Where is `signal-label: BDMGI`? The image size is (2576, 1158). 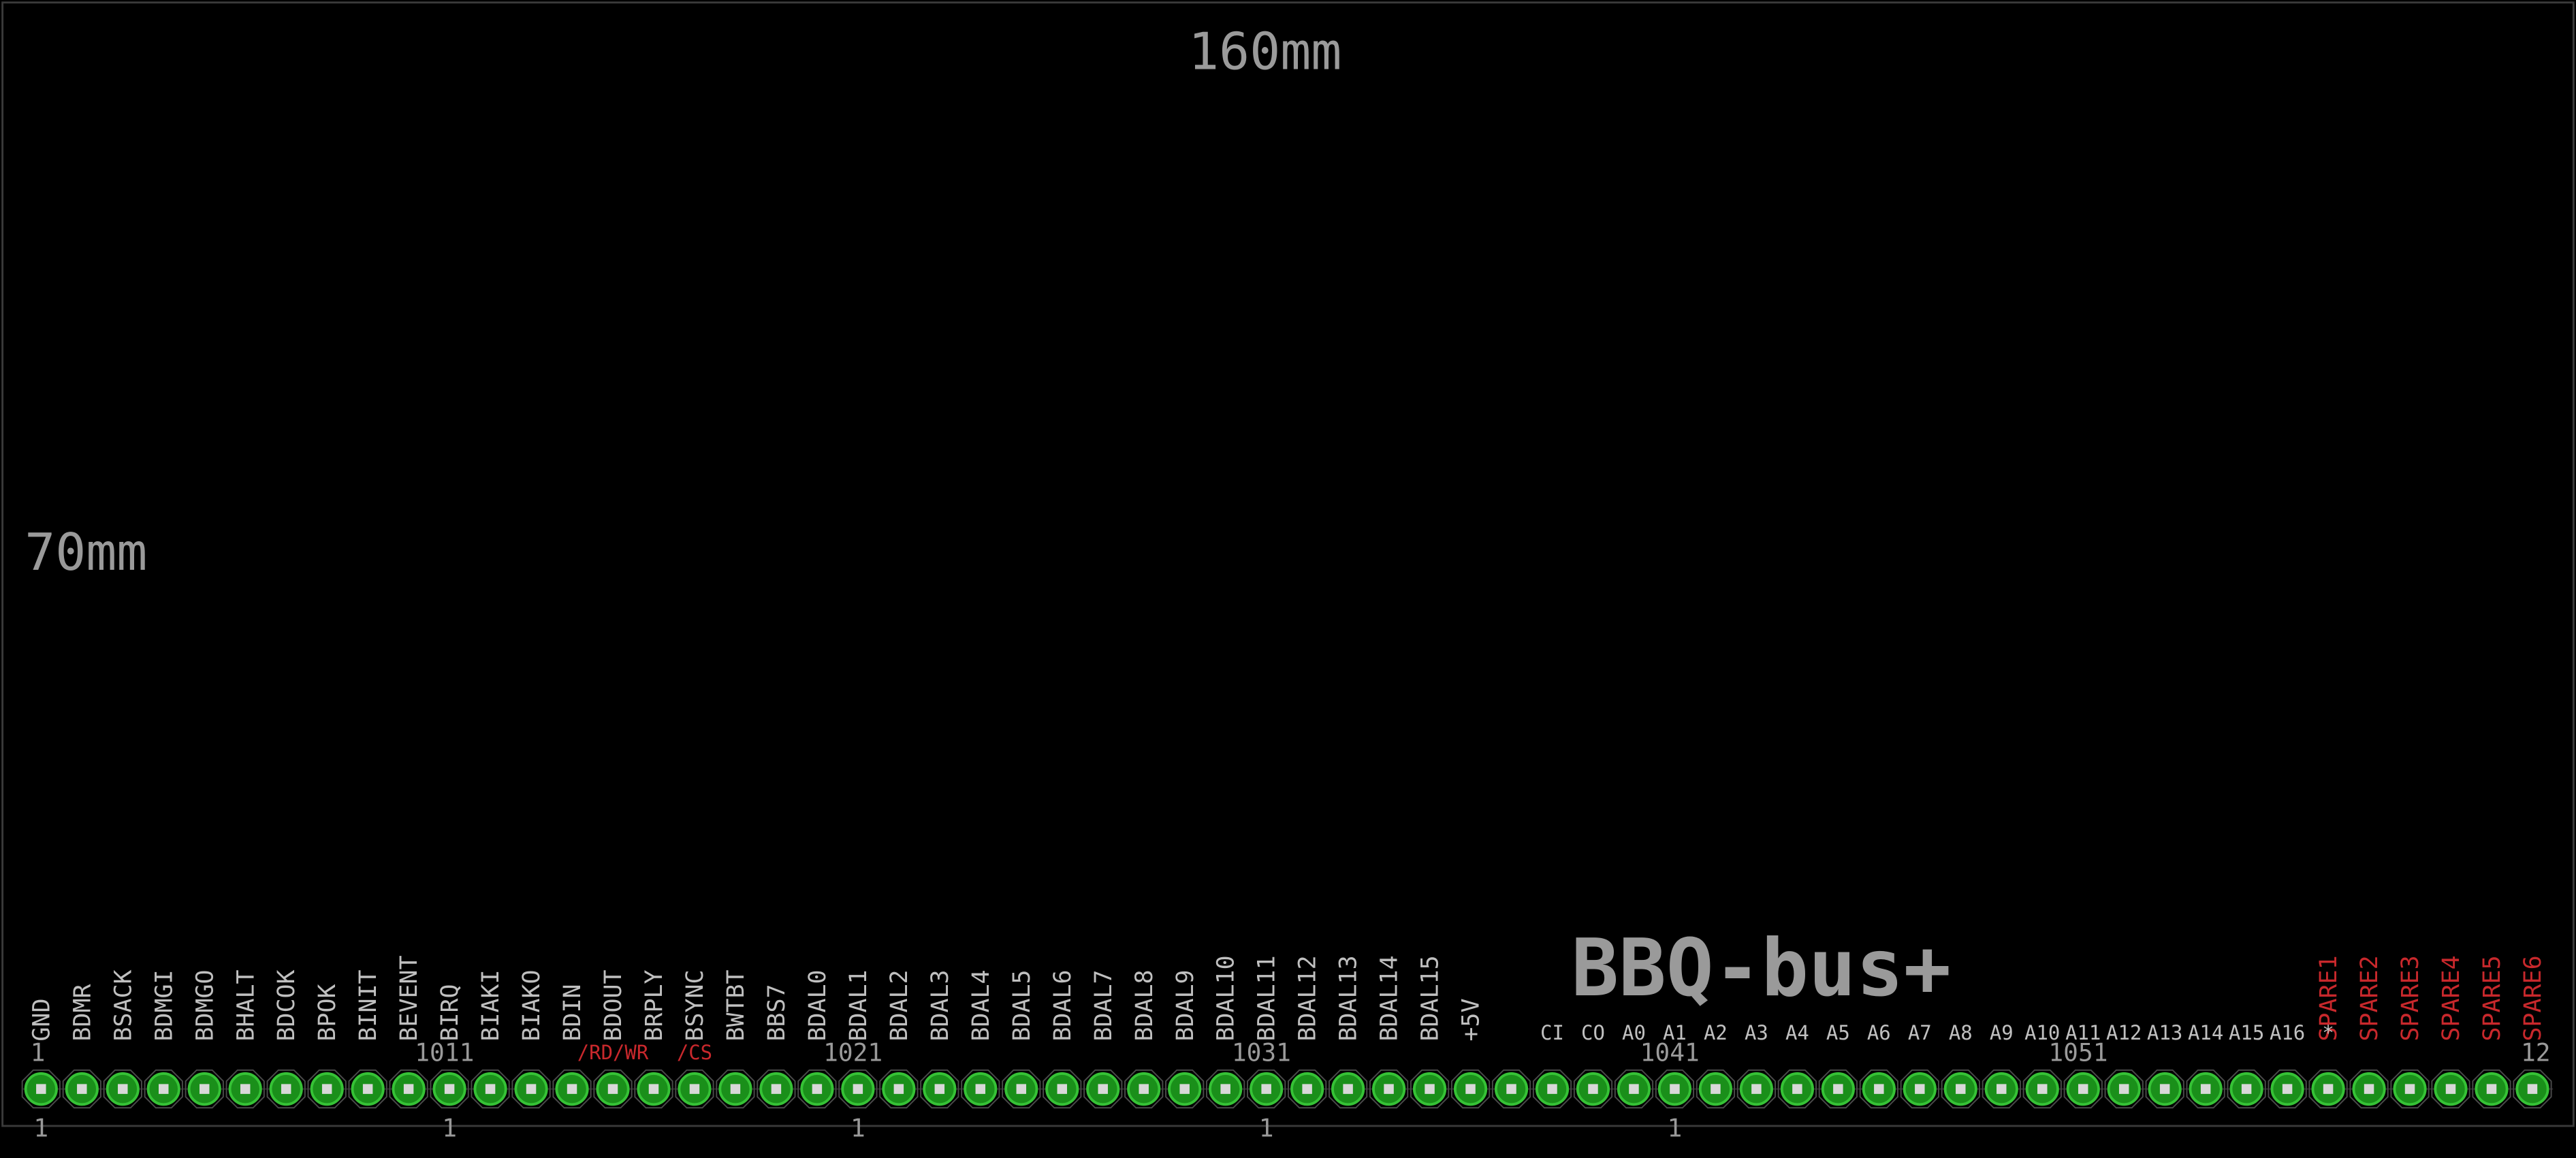
signal-label: BDMGI is located at coordinates (164, 1005).